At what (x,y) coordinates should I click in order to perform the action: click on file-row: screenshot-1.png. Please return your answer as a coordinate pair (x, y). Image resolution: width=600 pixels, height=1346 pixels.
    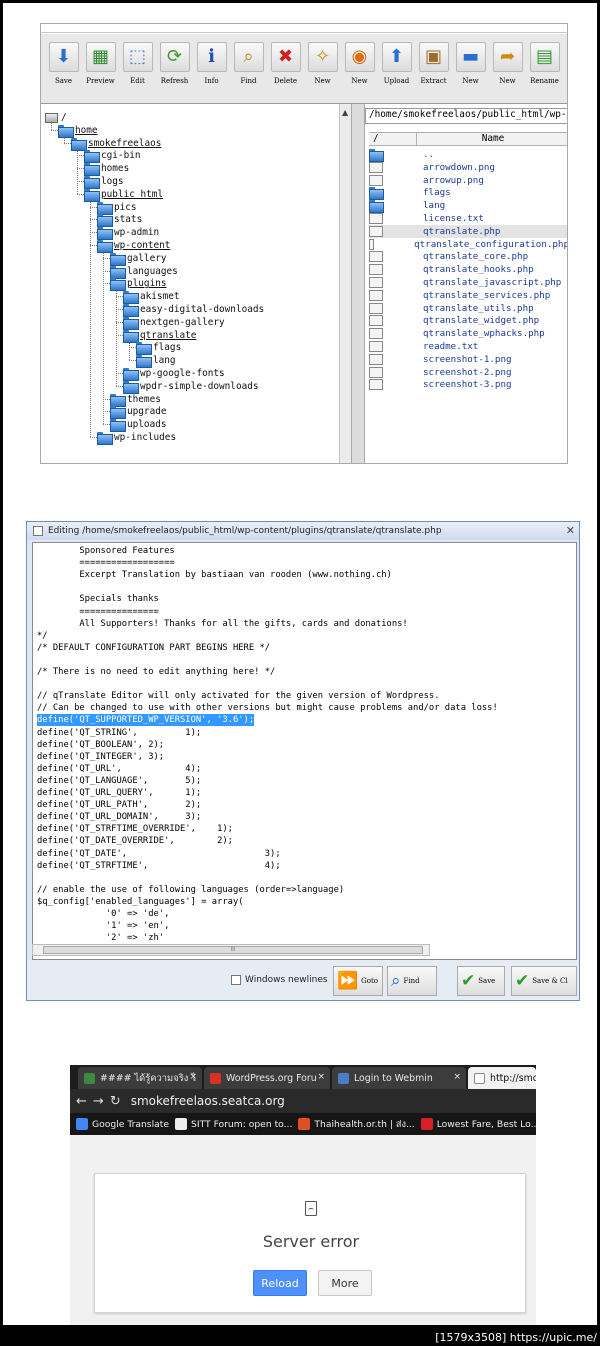
    Looking at the image, I should click on (468, 359).